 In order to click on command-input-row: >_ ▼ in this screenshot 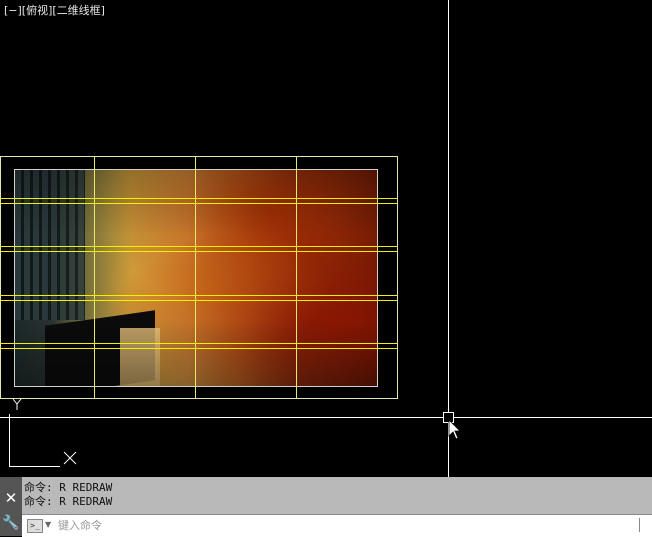, I will do `click(337, 525)`.